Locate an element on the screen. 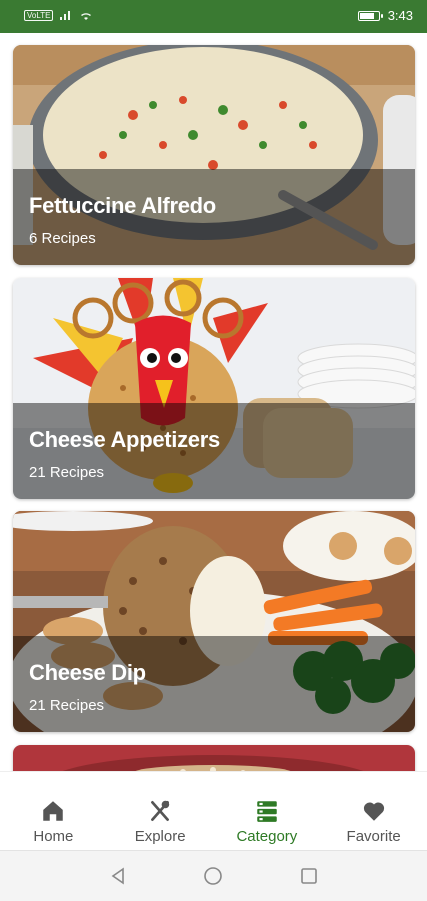 The width and height of the screenshot is (427, 901). heart-icon is located at coordinates (373, 811).